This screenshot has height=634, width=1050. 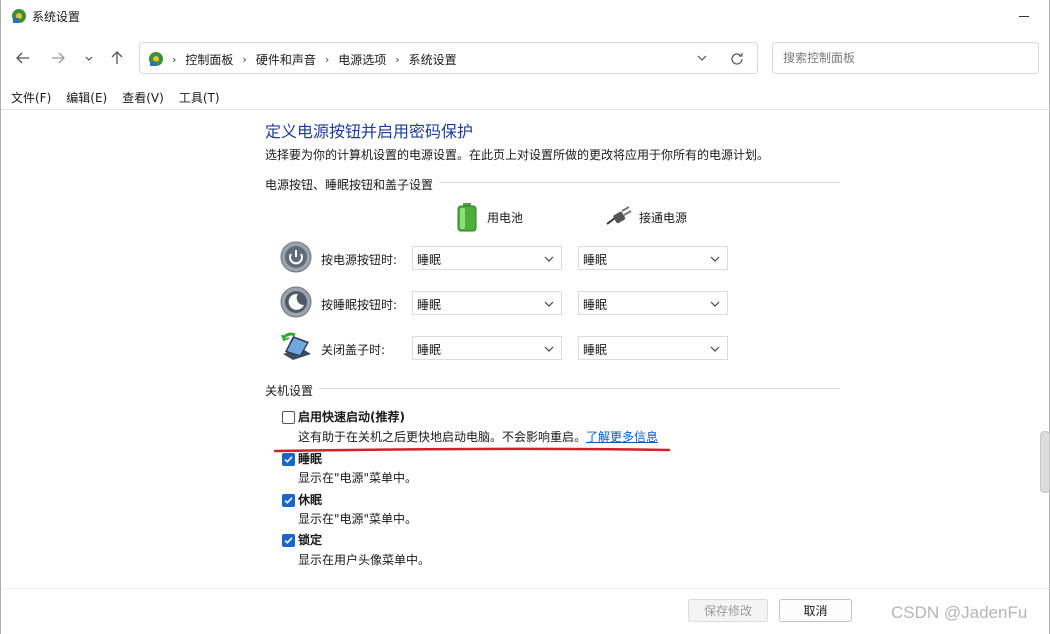 I want to click on breadcrumb: › 控制面板 › 硬件和声音 › 电源选项 › 系统设置, so click(x=314, y=59).